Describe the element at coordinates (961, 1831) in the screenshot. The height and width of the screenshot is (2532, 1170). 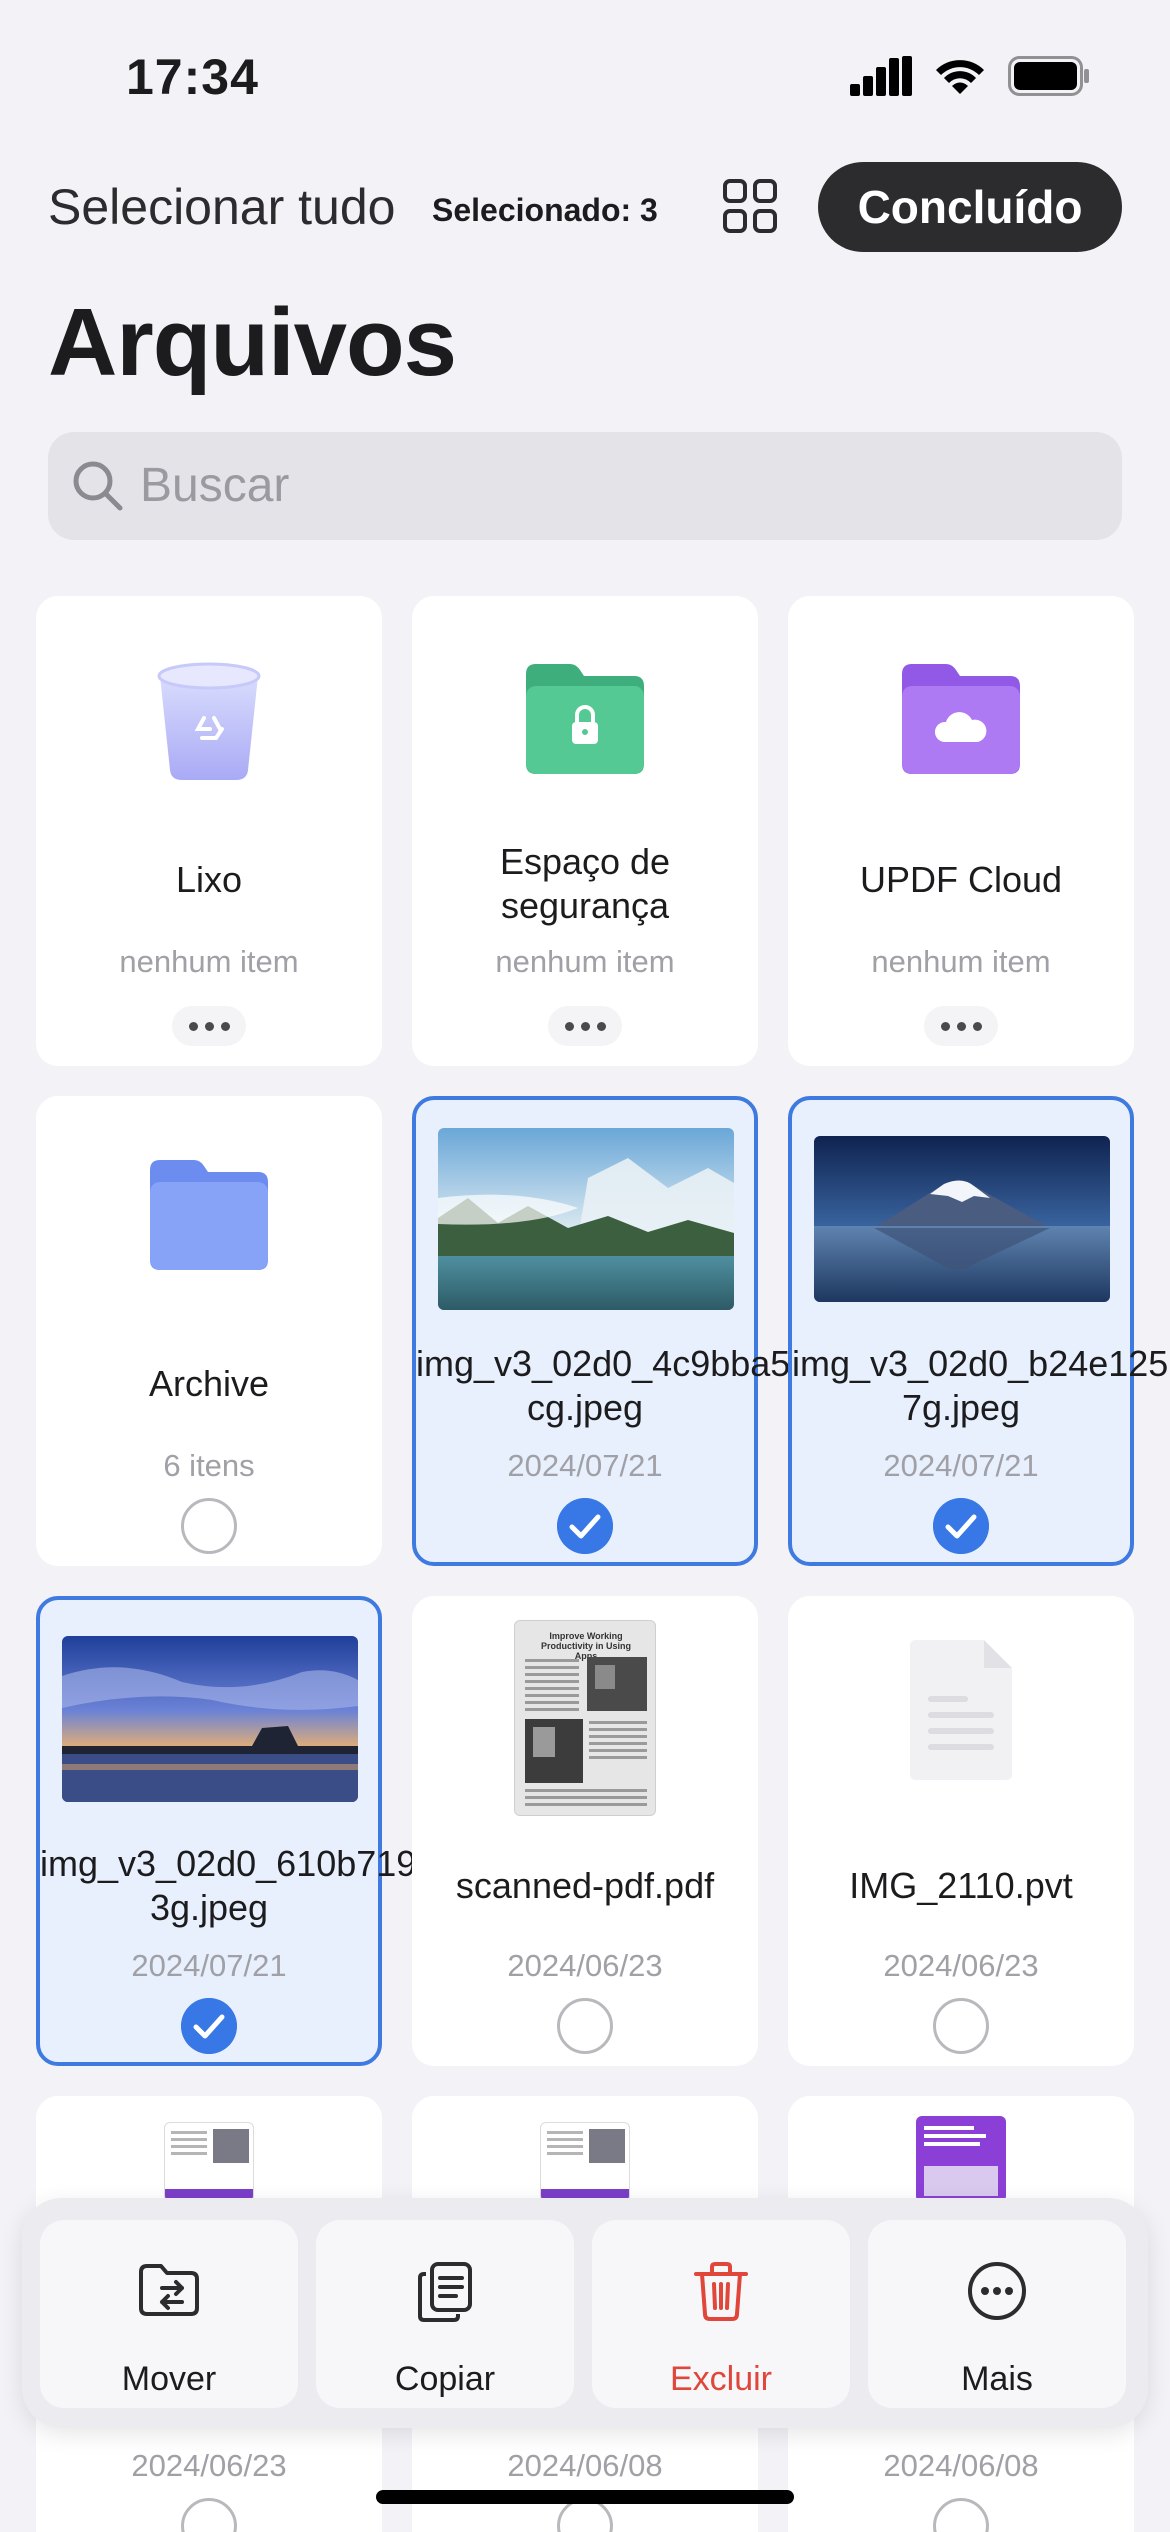
I see `file-card-document: IMG_2110.pvt 2024/06/23` at that location.